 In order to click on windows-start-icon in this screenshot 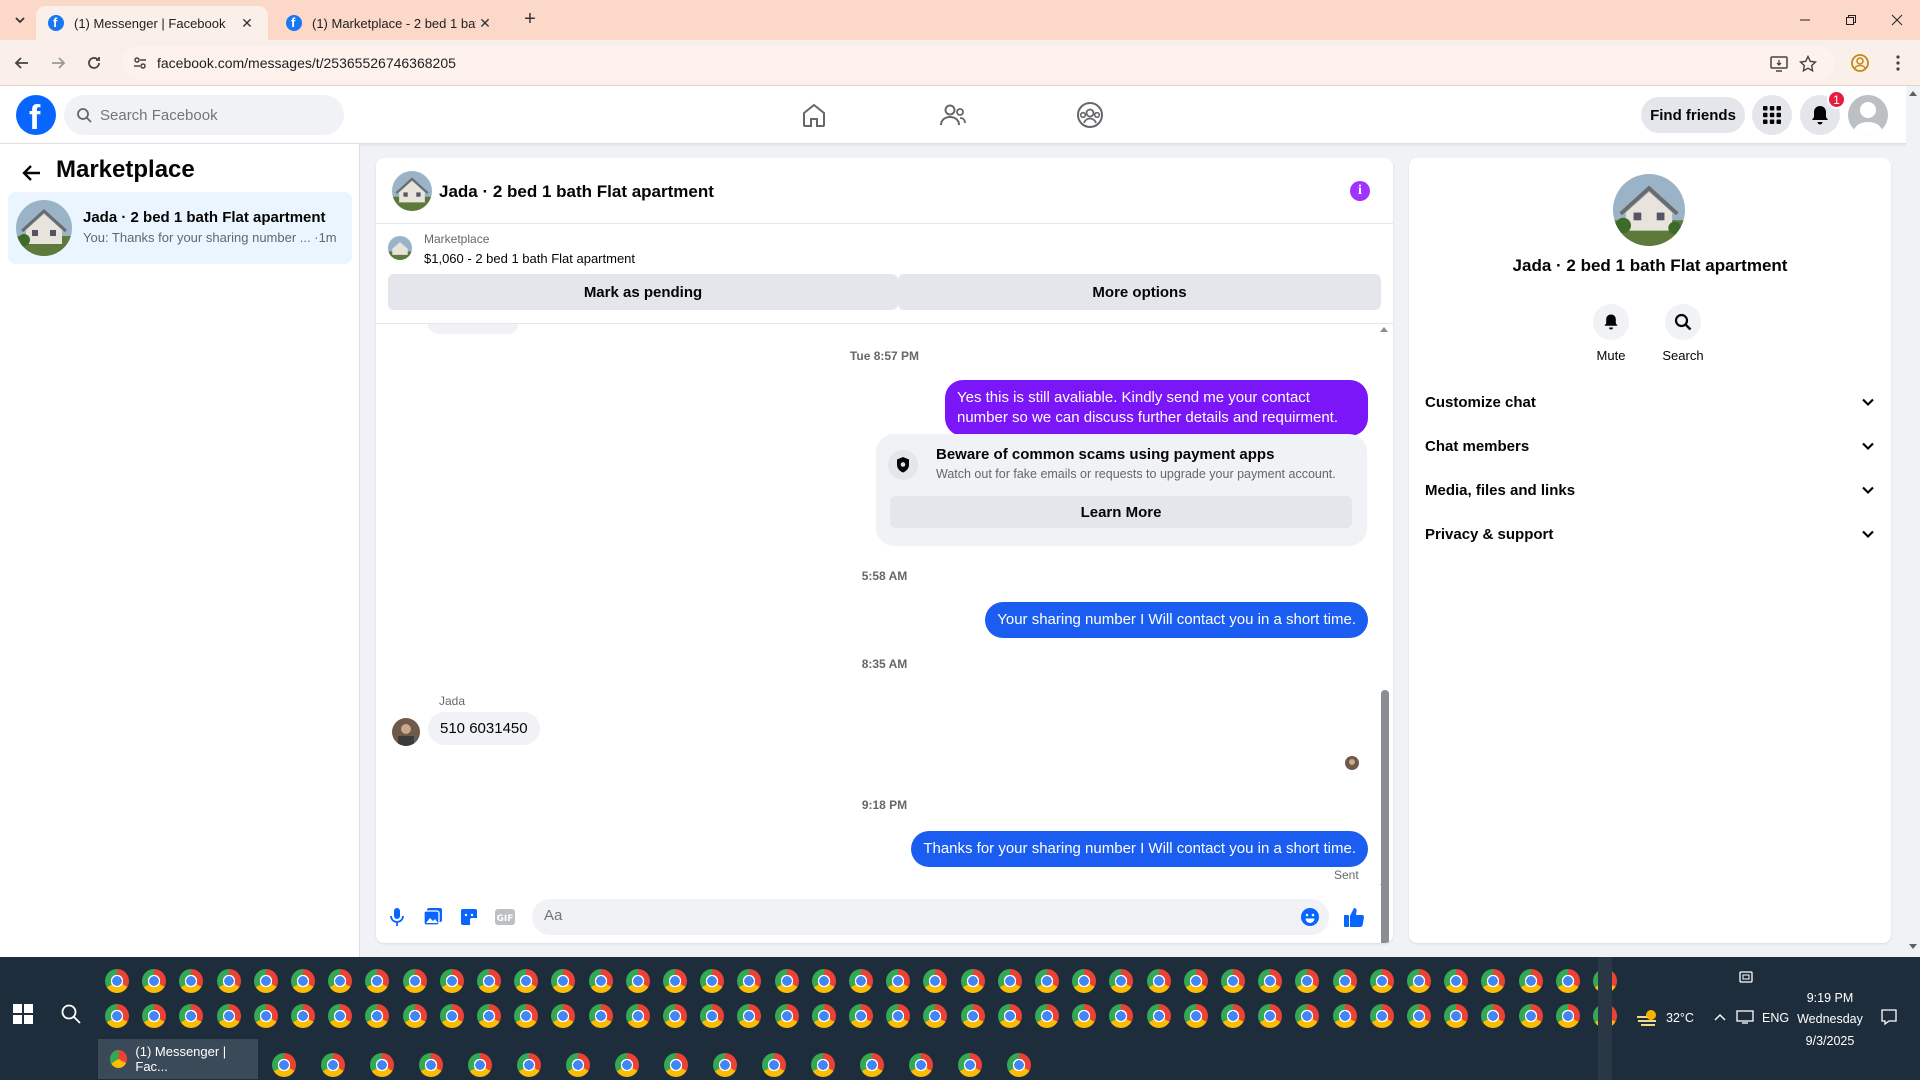, I will do `click(23, 1014)`.